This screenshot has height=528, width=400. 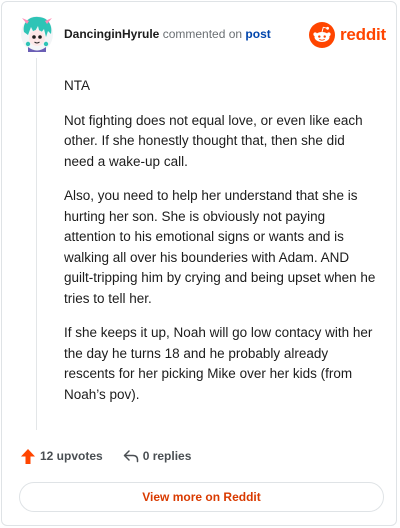 I want to click on reply-button: 0 replies, so click(x=157, y=456).